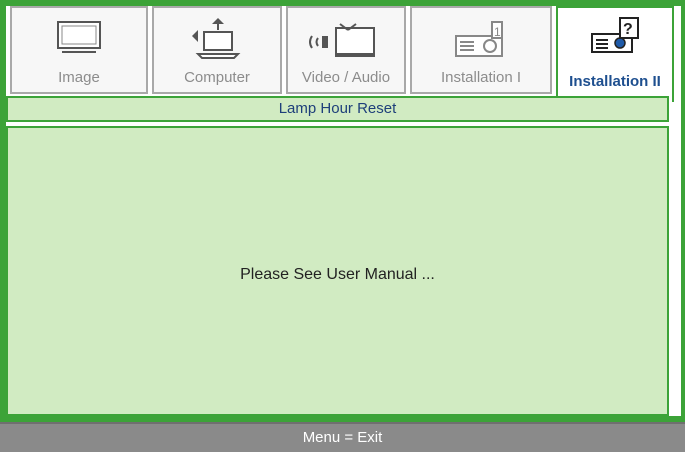  Describe the element at coordinates (481, 40) in the screenshot. I see `projector-icon: 1` at that location.